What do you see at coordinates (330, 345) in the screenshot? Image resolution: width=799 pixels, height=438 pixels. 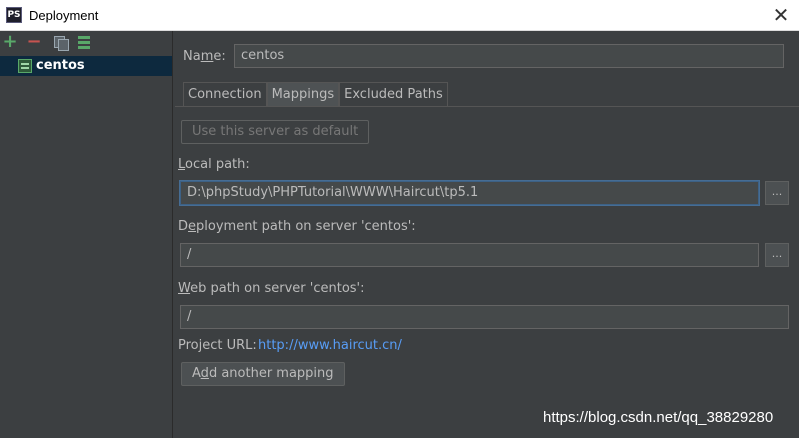 I see `project-url-link: http://www.haircut.cn/` at bounding box center [330, 345].